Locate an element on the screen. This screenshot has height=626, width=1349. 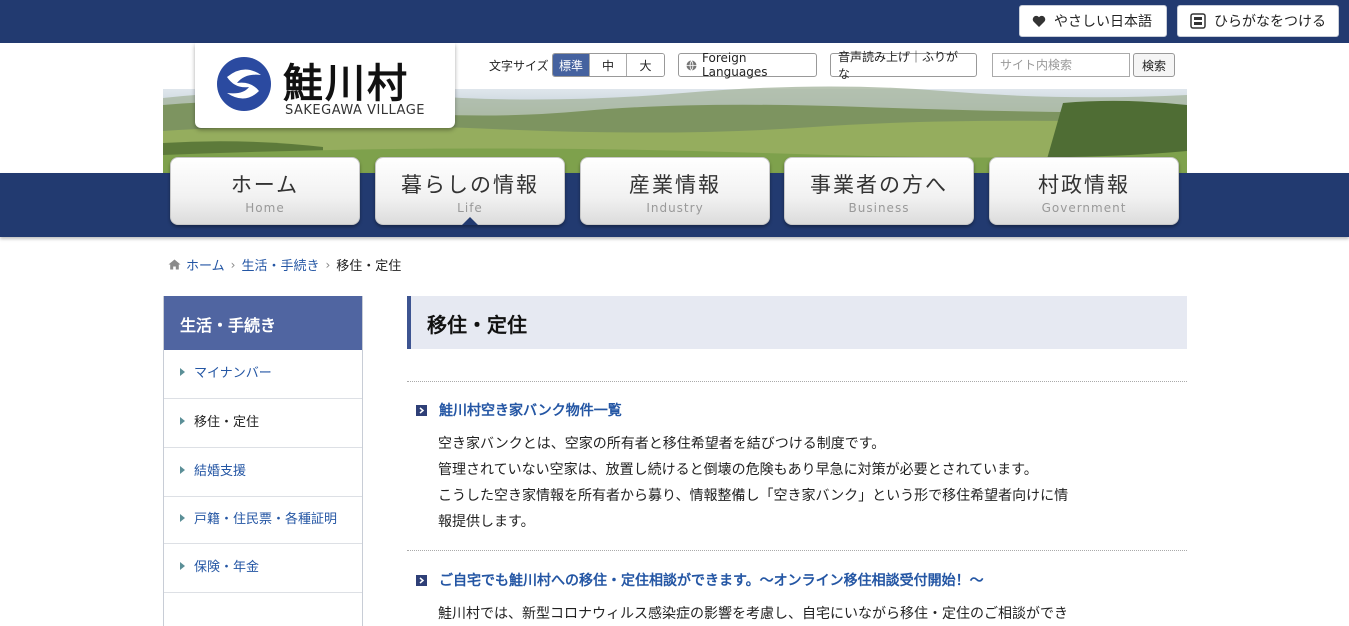
heart-icon is located at coordinates (1039, 21).